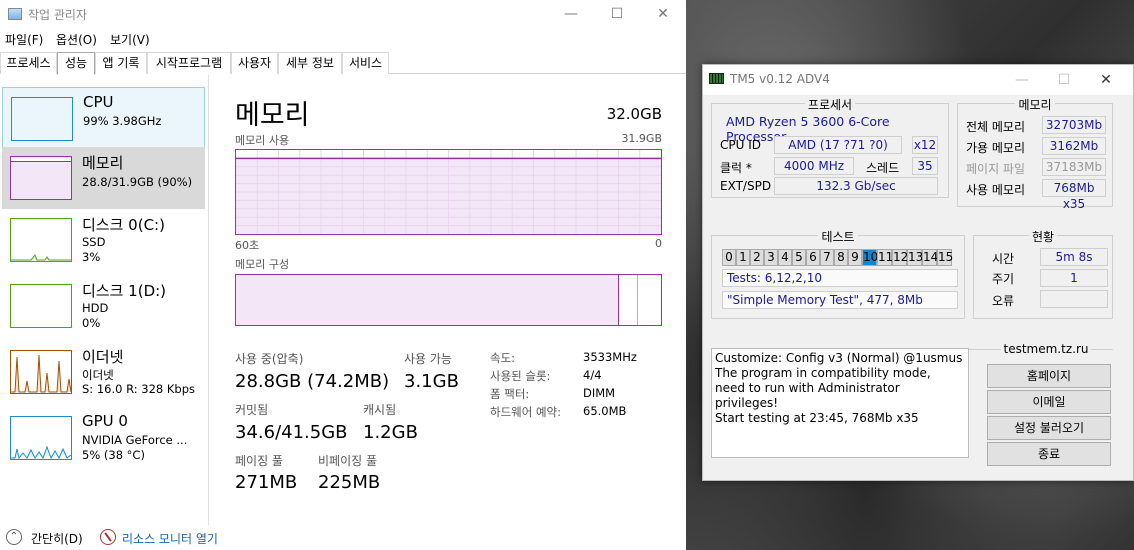 The width and height of the screenshot is (1134, 550). Describe the element at coordinates (1049, 428) in the screenshot. I see `load-config-button: 설정 불러오기` at that location.